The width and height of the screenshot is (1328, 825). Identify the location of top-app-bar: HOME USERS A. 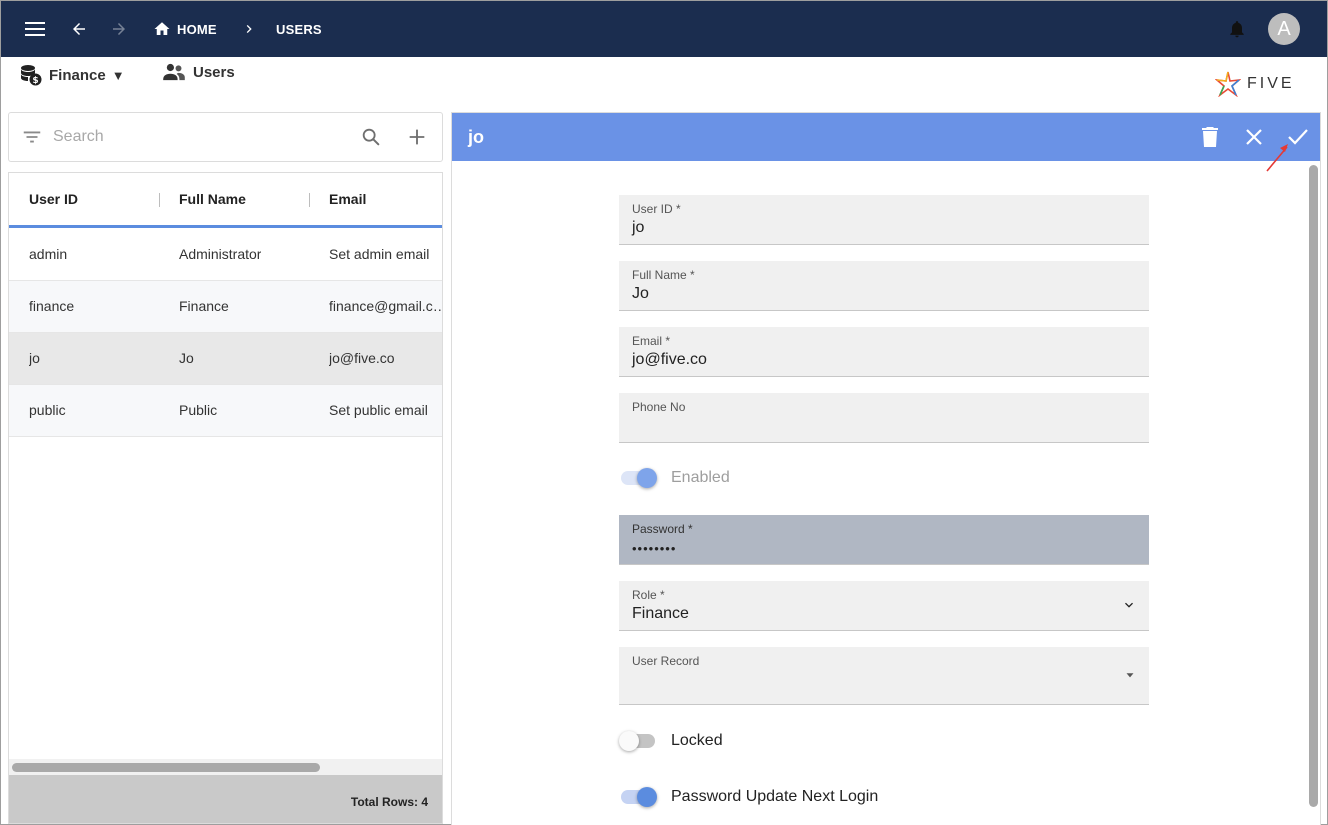
(664, 29).